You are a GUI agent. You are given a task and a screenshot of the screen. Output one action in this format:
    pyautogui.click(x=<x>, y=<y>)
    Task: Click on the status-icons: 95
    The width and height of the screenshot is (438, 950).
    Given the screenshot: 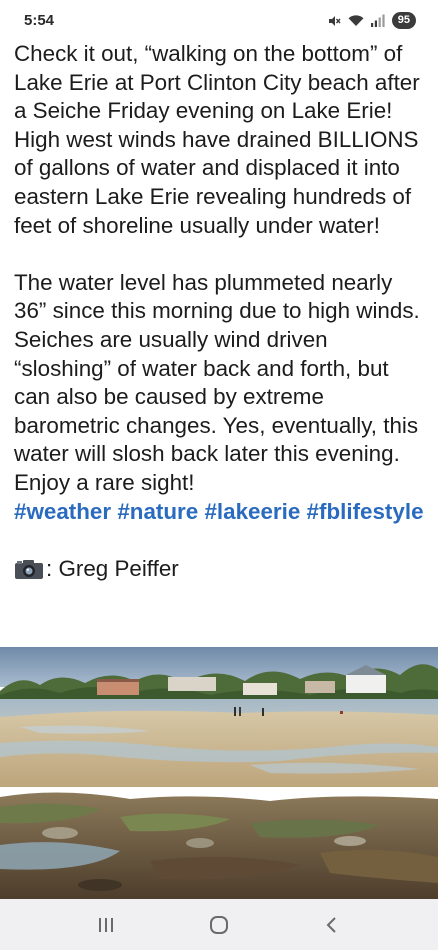 What is the action you would take?
    pyautogui.click(x=371, y=20)
    